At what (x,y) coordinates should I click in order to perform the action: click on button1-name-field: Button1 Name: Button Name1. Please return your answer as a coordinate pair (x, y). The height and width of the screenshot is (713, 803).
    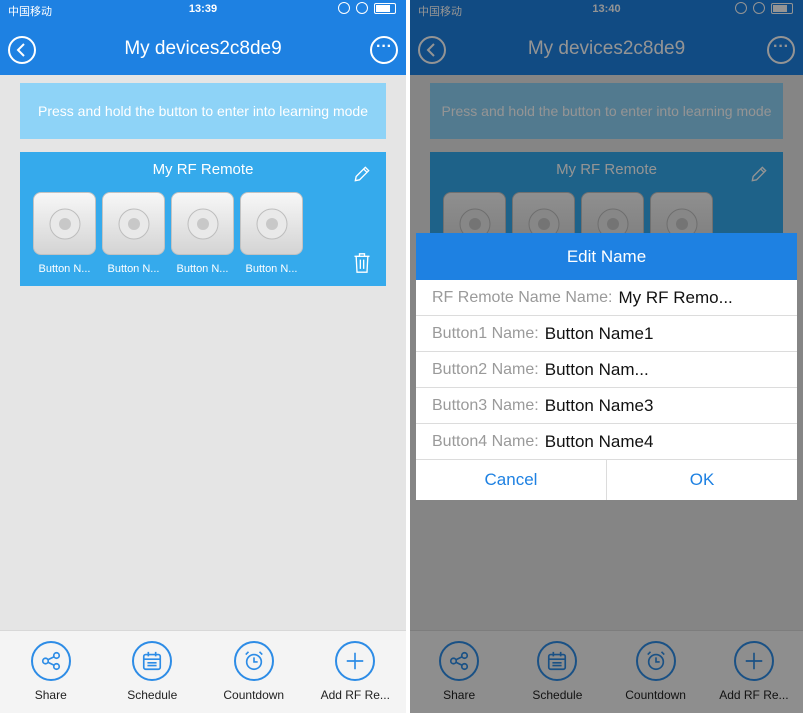
    Looking at the image, I should click on (606, 334).